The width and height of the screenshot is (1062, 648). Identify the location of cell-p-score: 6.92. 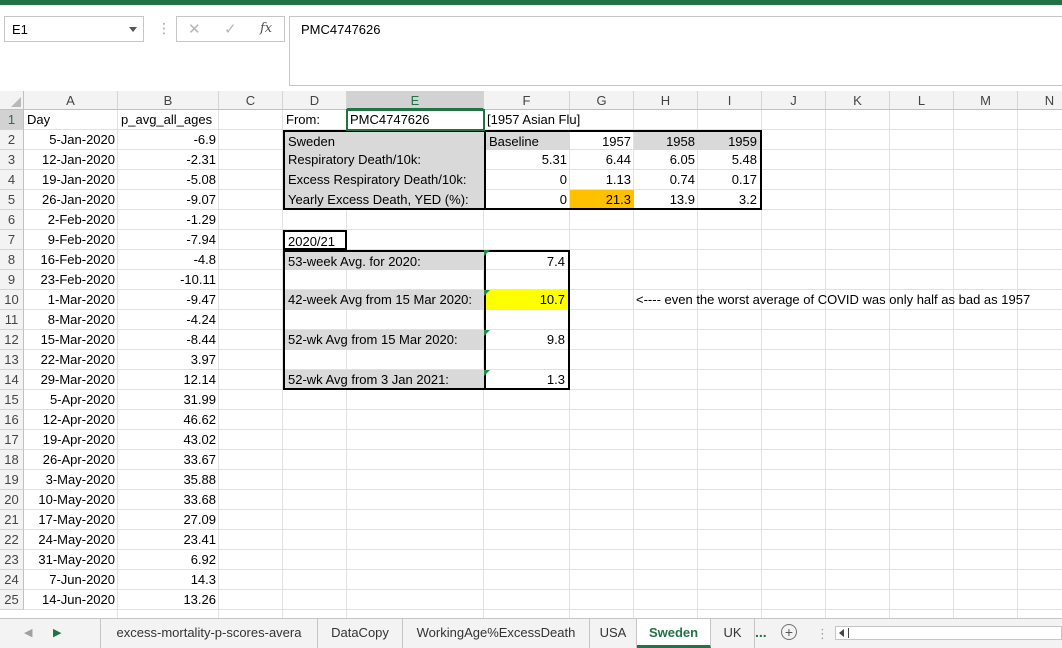
(168, 560).